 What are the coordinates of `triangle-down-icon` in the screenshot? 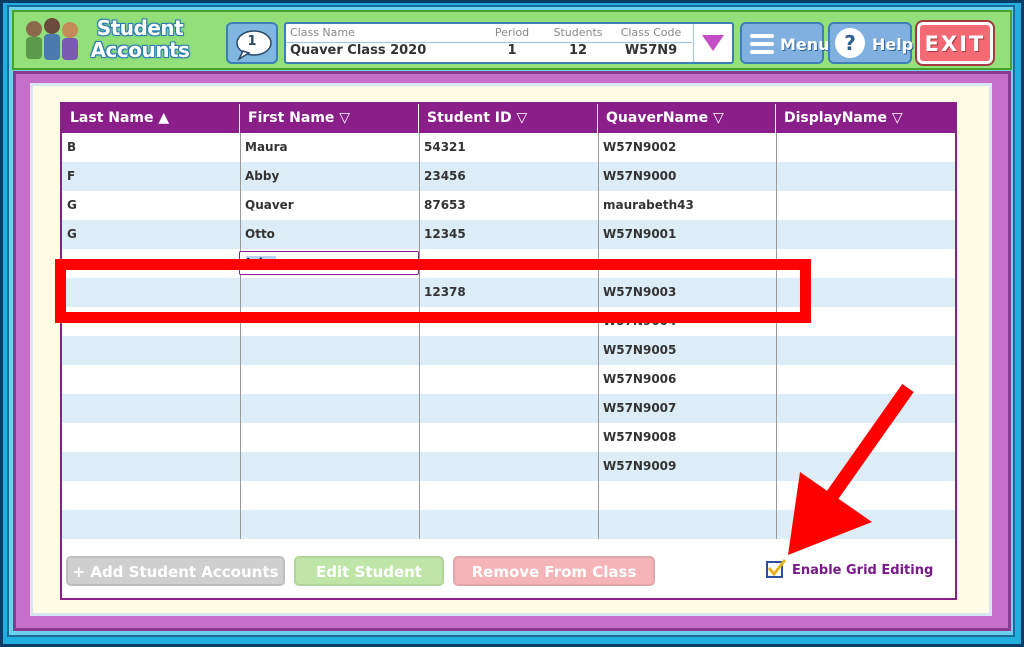 It's located at (713, 43).